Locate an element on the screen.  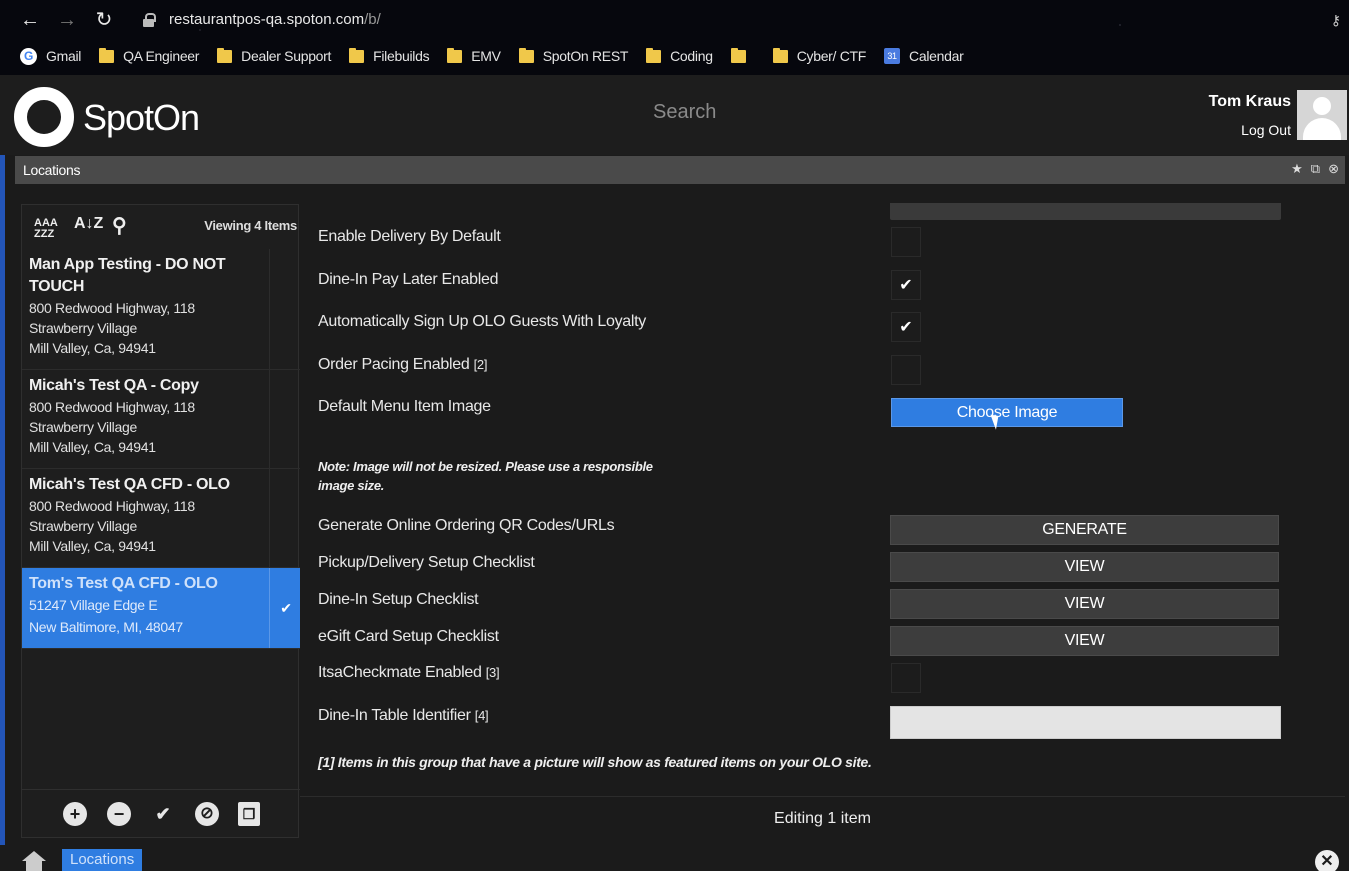
tab-locations: Locations is located at coordinates (102, 860).